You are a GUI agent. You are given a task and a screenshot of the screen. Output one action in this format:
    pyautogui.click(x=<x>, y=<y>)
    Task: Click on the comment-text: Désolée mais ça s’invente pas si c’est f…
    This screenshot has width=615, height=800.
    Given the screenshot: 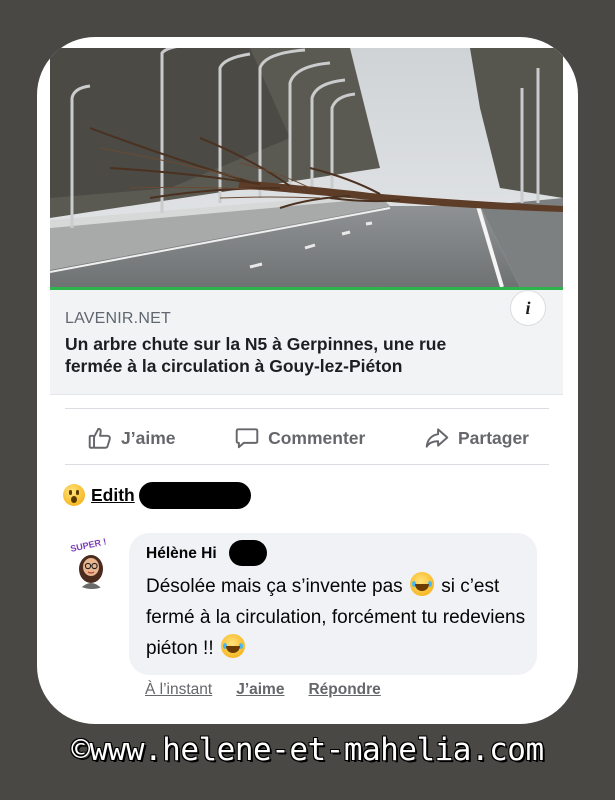 What is the action you would take?
    pyautogui.click(x=338, y=617)
    